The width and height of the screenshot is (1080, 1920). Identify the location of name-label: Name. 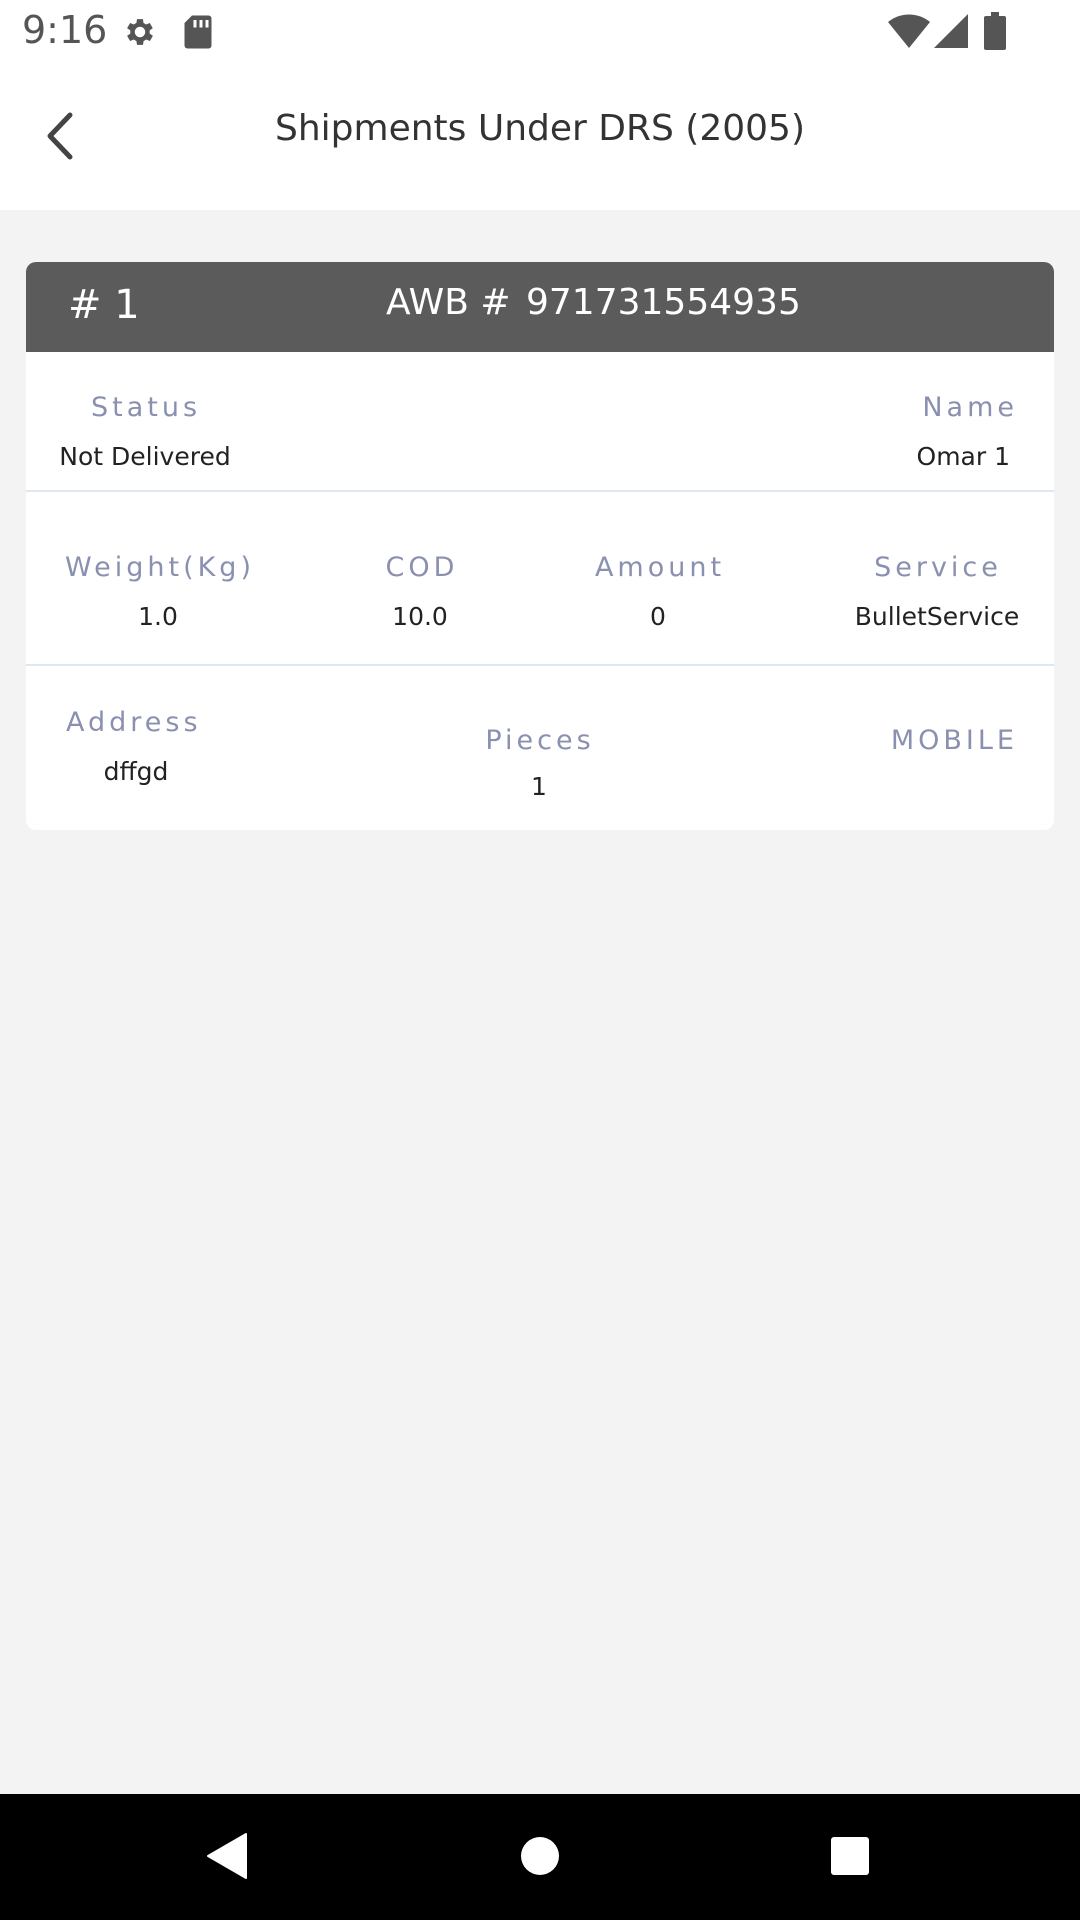
(970, 407).